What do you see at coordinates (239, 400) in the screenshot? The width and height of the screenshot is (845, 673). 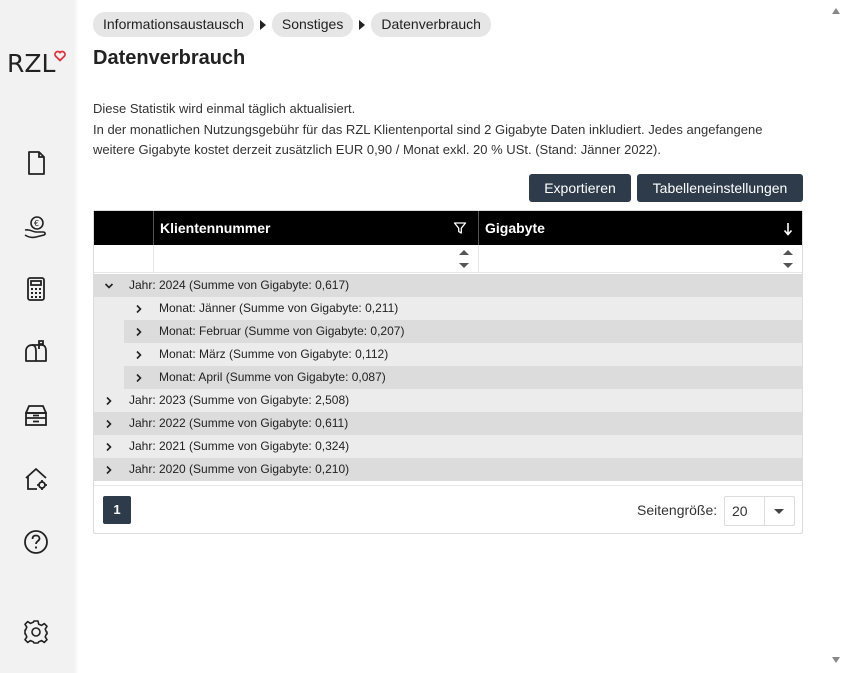 I see `group-row-label: Jahr: 2023 (Summe von Gigabyte: 2,508)` at bounding box center [239, 400].